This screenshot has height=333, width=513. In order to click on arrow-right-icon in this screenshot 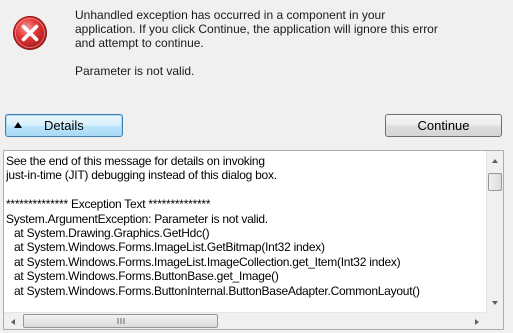, I will do `click(477, 321)`.